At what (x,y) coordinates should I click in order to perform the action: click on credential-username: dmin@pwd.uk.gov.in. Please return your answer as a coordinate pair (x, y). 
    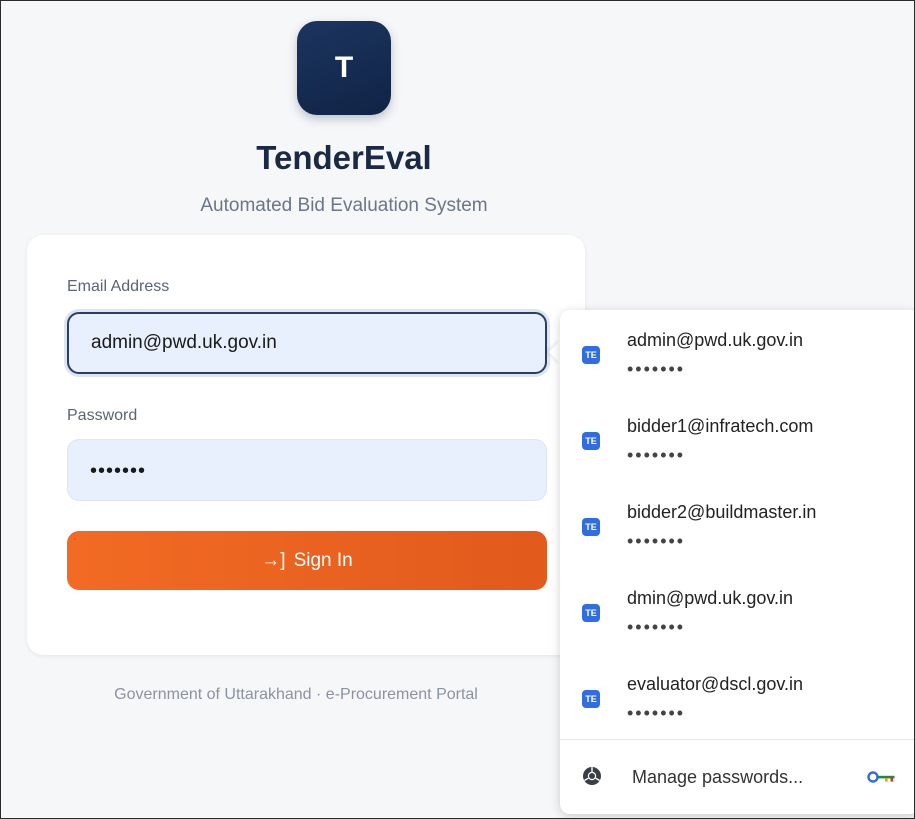
    Looking at the image, I should click on (710, 598).